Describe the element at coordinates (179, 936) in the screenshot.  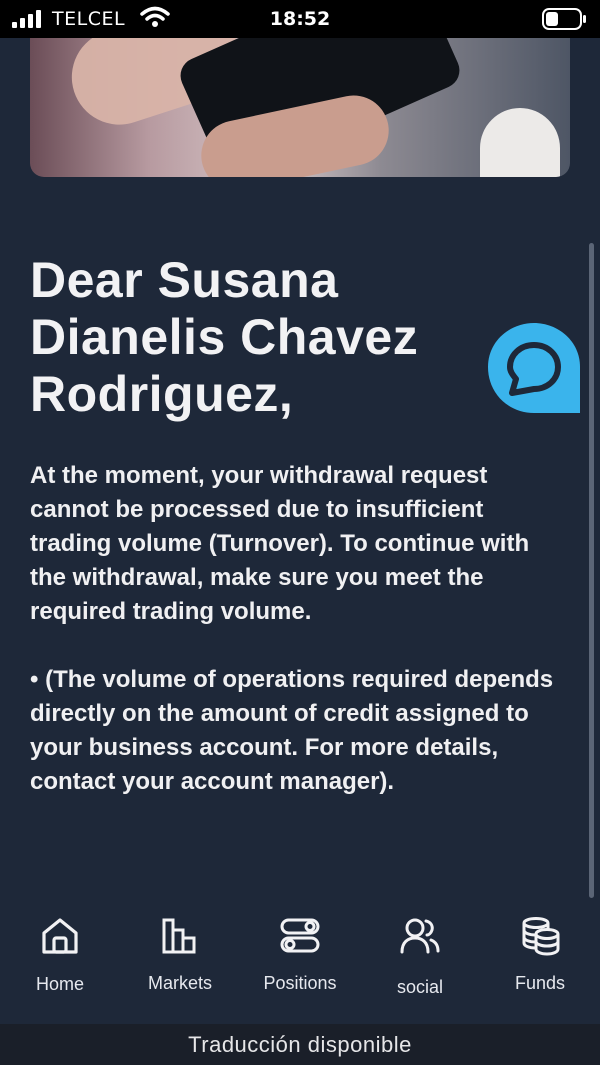
I see `bar-chart-icon` at that location.